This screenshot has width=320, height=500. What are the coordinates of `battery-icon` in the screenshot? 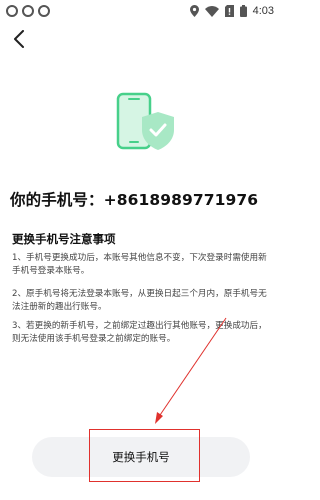 It's located at (243, 11).